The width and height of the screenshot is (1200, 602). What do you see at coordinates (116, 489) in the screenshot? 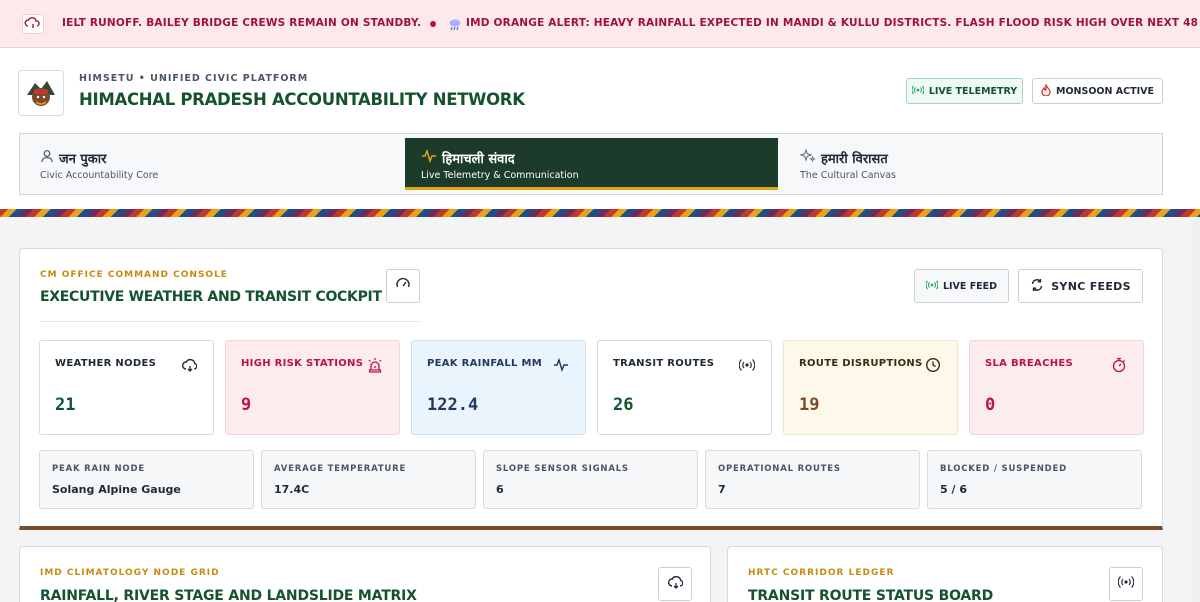
I see `detail-value: Solang Alpine Gauge` at bounding box center [116, 489].